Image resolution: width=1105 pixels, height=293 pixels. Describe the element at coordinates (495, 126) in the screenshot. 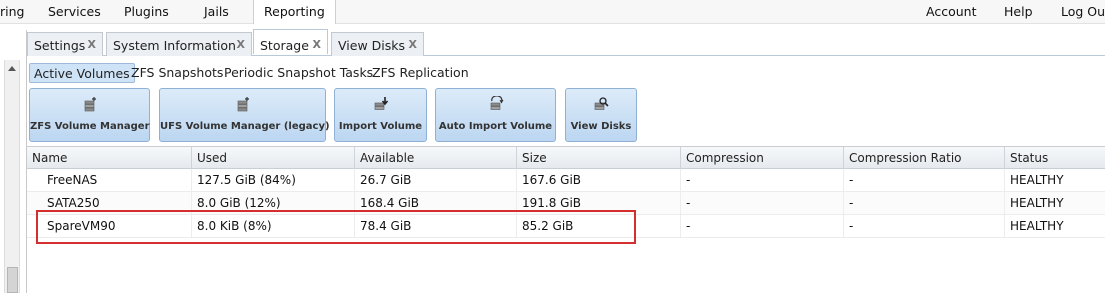

I see `button-label: Auto Import Volume` at that location.